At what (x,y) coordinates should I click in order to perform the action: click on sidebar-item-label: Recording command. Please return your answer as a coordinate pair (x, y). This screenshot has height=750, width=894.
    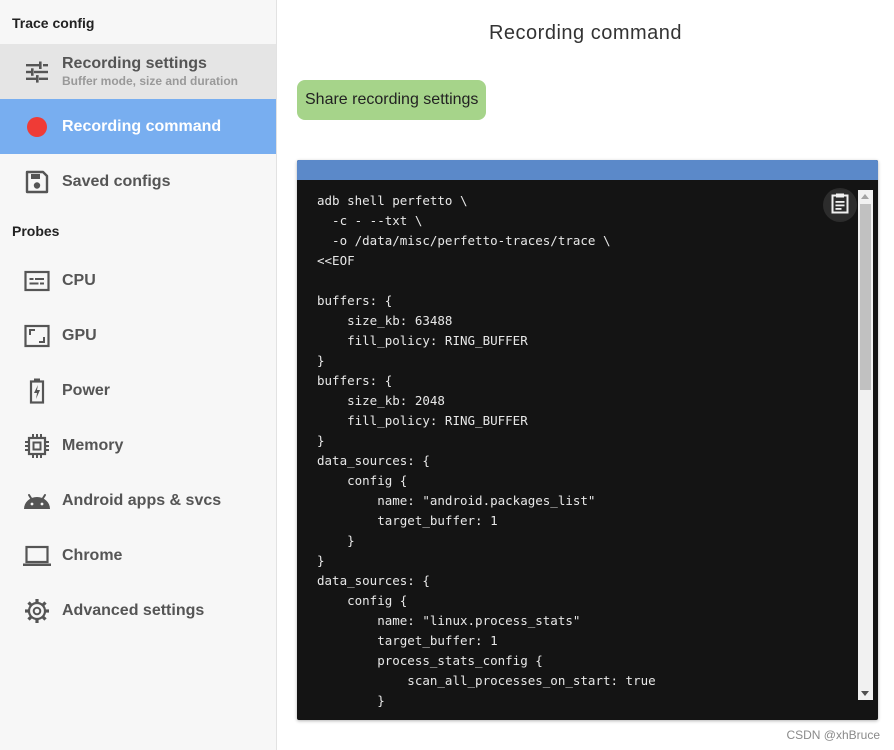
    Looking at the image, I should click on (142, 126).